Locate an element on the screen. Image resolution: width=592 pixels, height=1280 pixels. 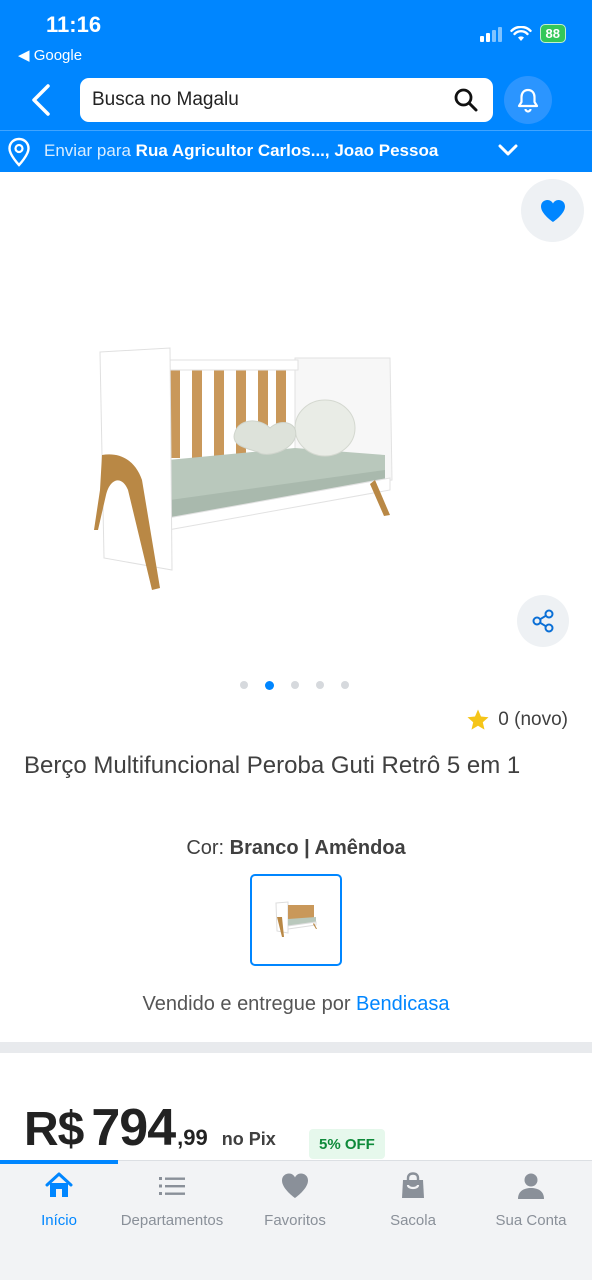
price-currency: R$ is located at coordinates (54, 1129).